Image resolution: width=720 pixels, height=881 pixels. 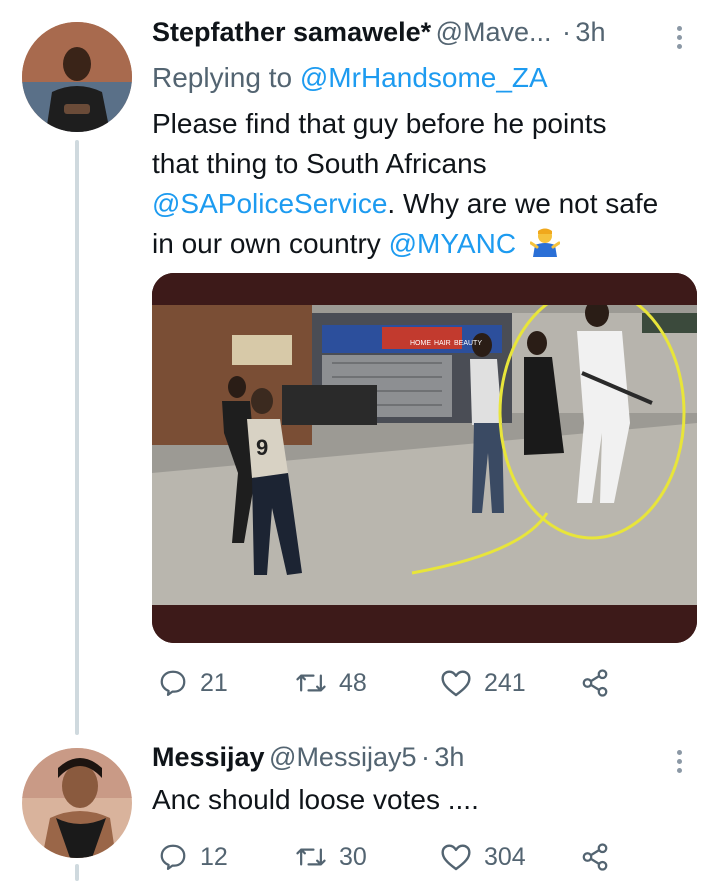 I want to click on shop-sign-text: HAIR, so click(x=442, y=343).